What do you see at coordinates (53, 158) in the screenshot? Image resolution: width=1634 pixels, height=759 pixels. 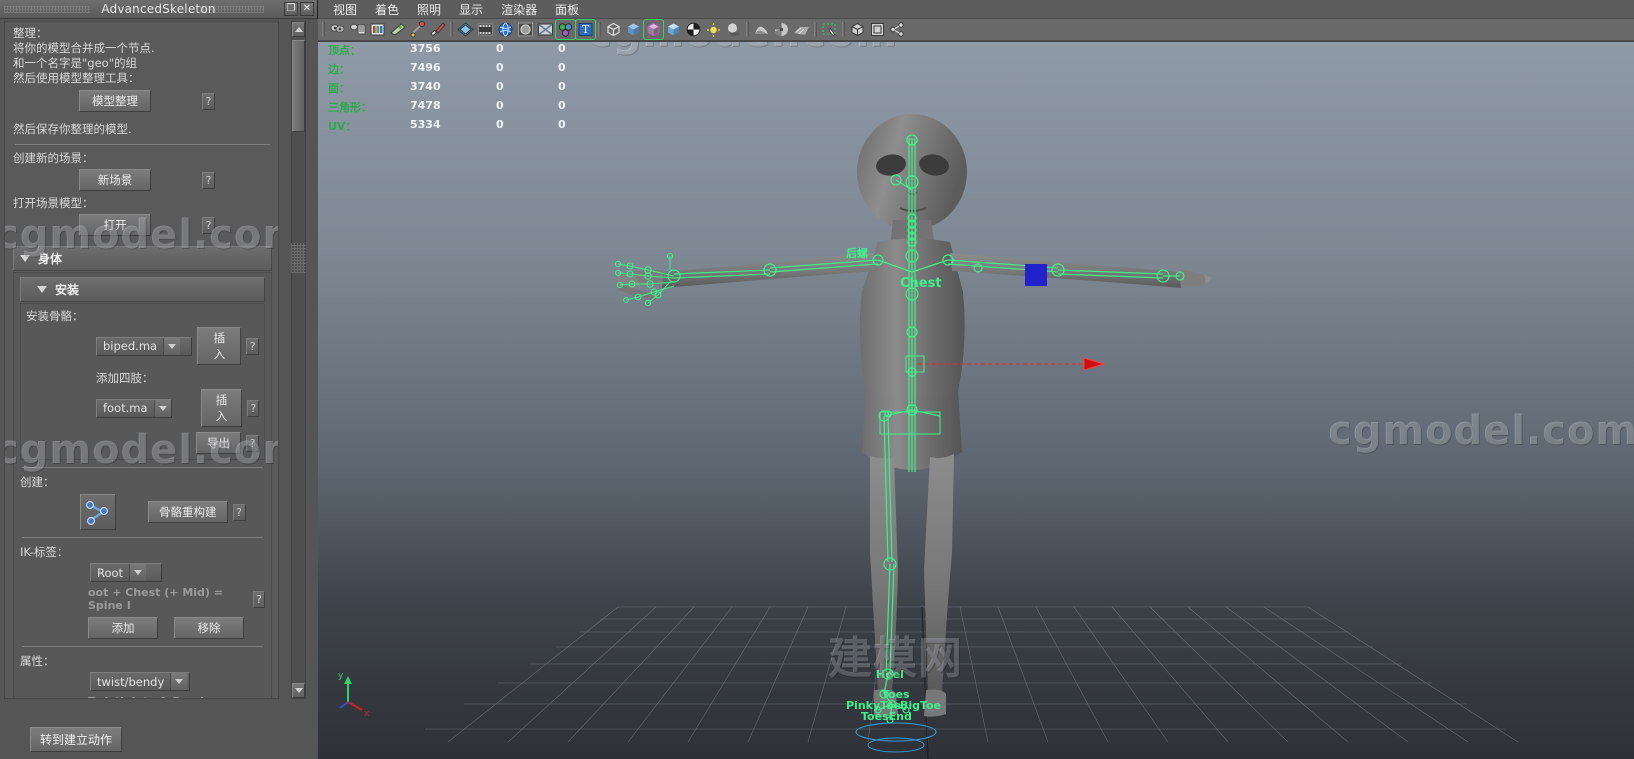 I see `new-scene-label: 创建新的场景：` at bounding box center [53, 158].